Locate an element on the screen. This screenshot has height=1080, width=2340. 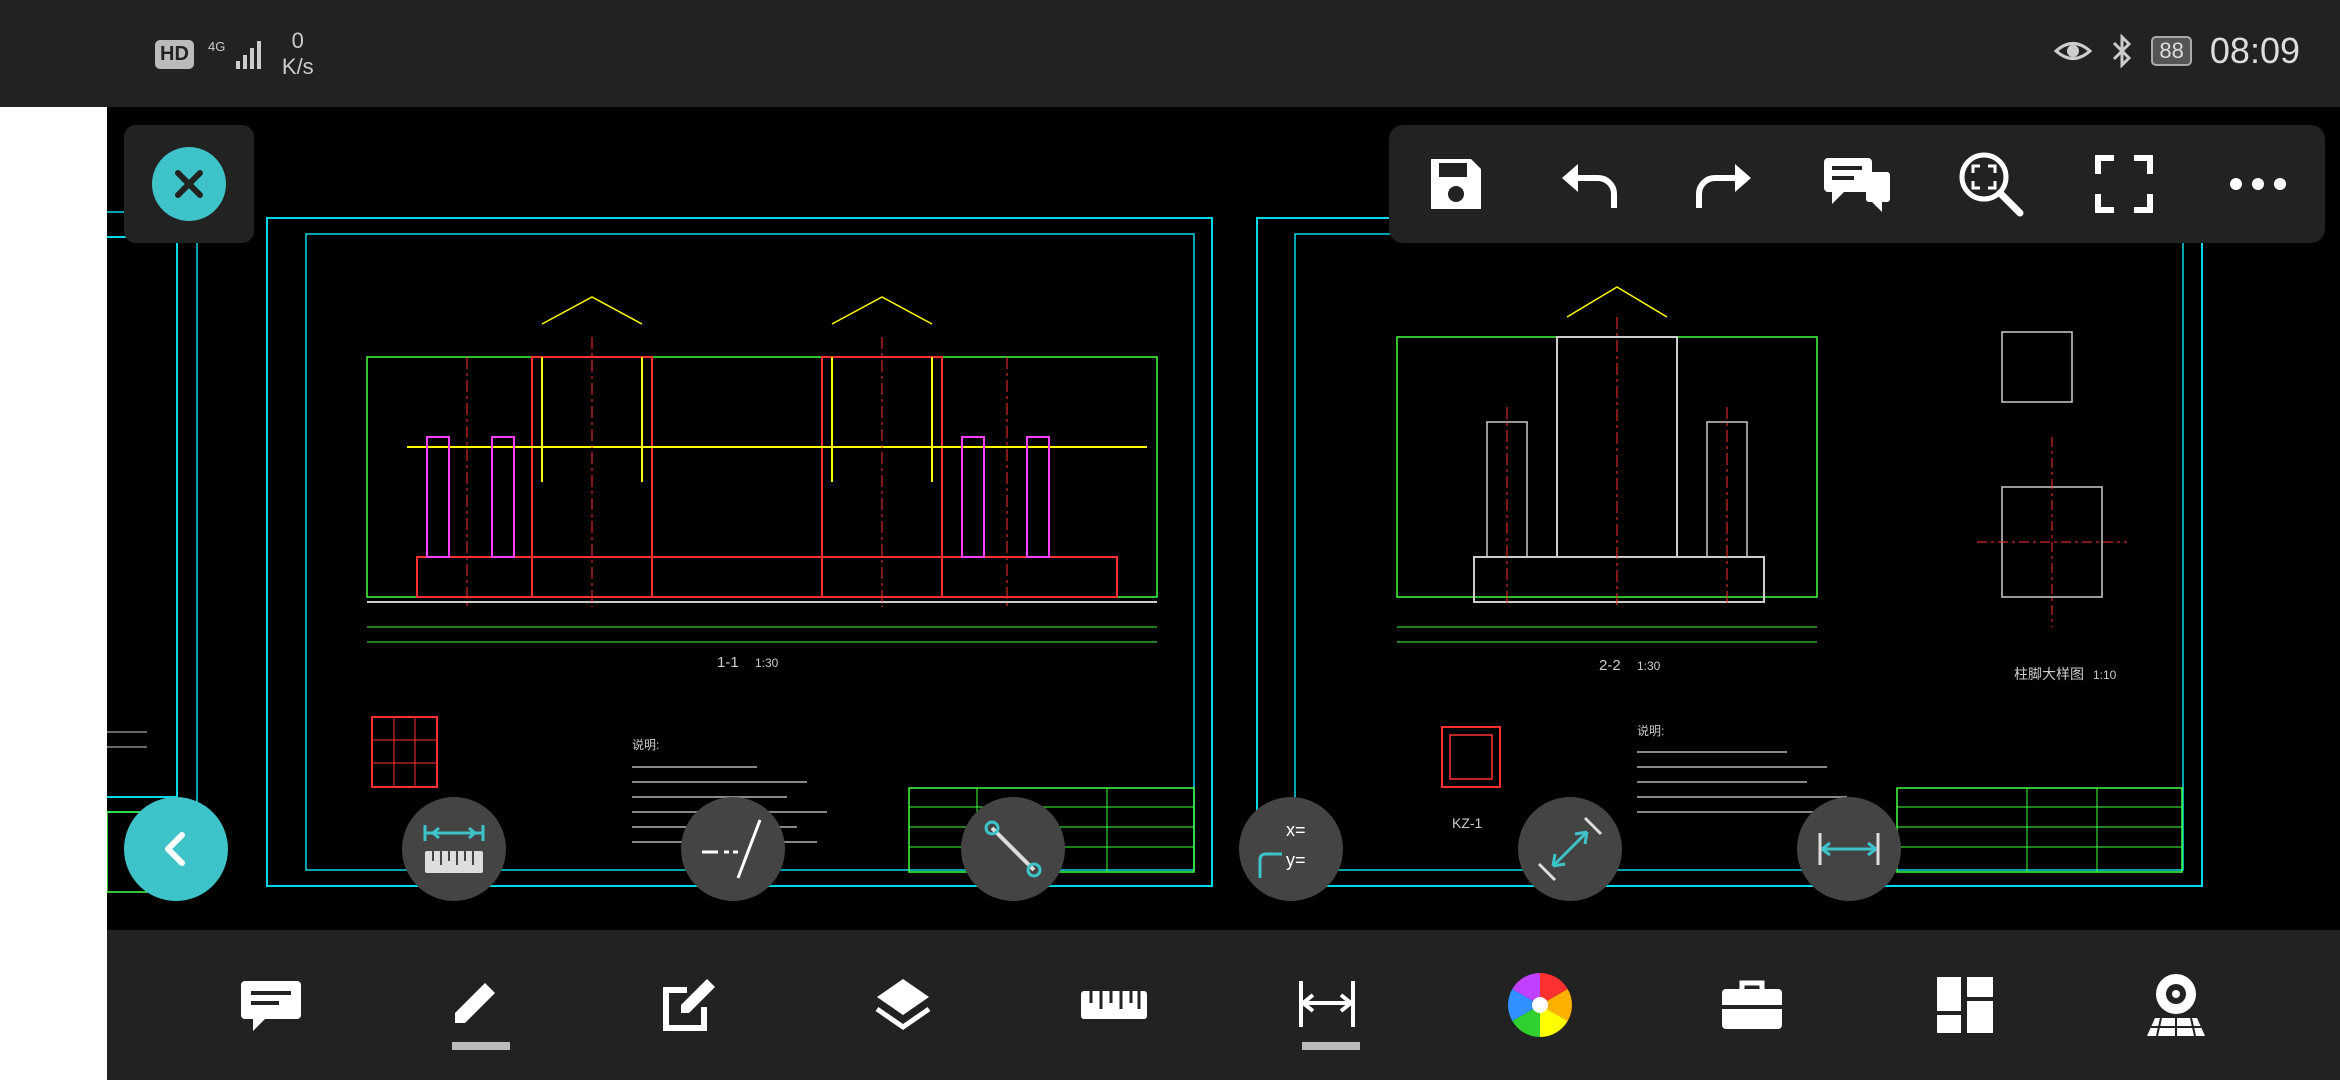
column-label: KZ-1 is located at coordinates (1467, 823).